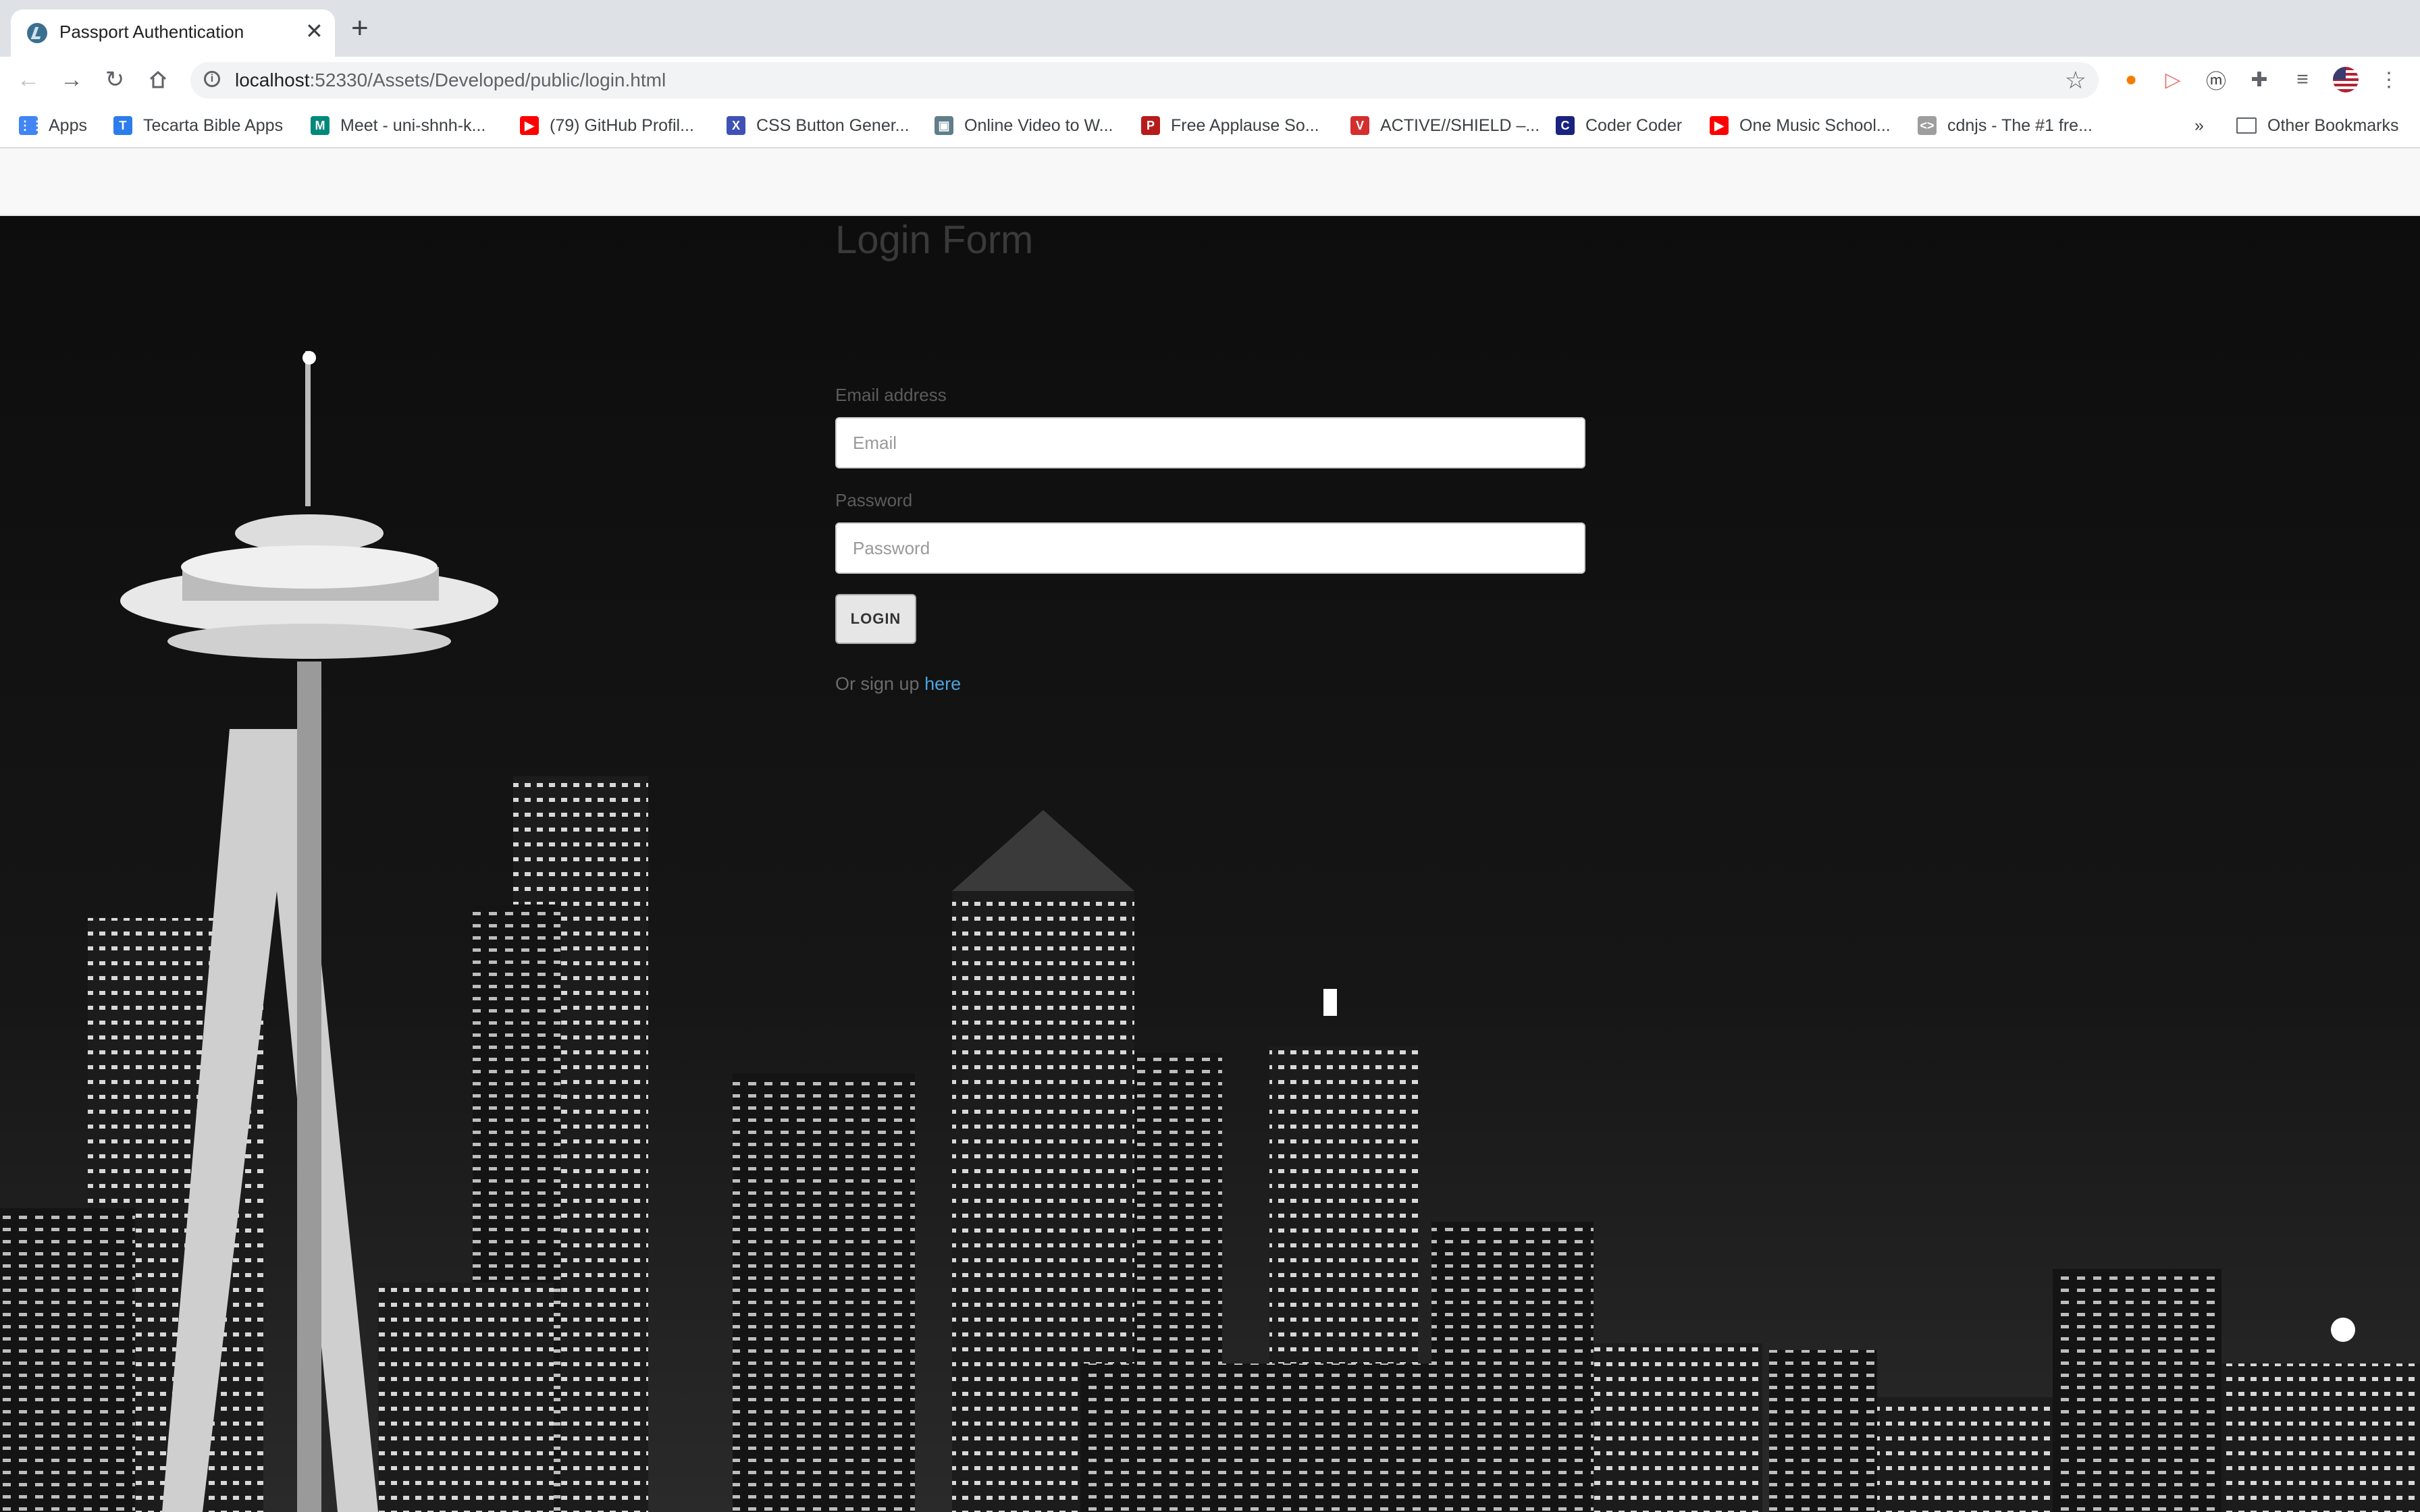  Describe the element at coordinates (115, 79) in the screenshot. I see `reload-icon: ↻` at that location.